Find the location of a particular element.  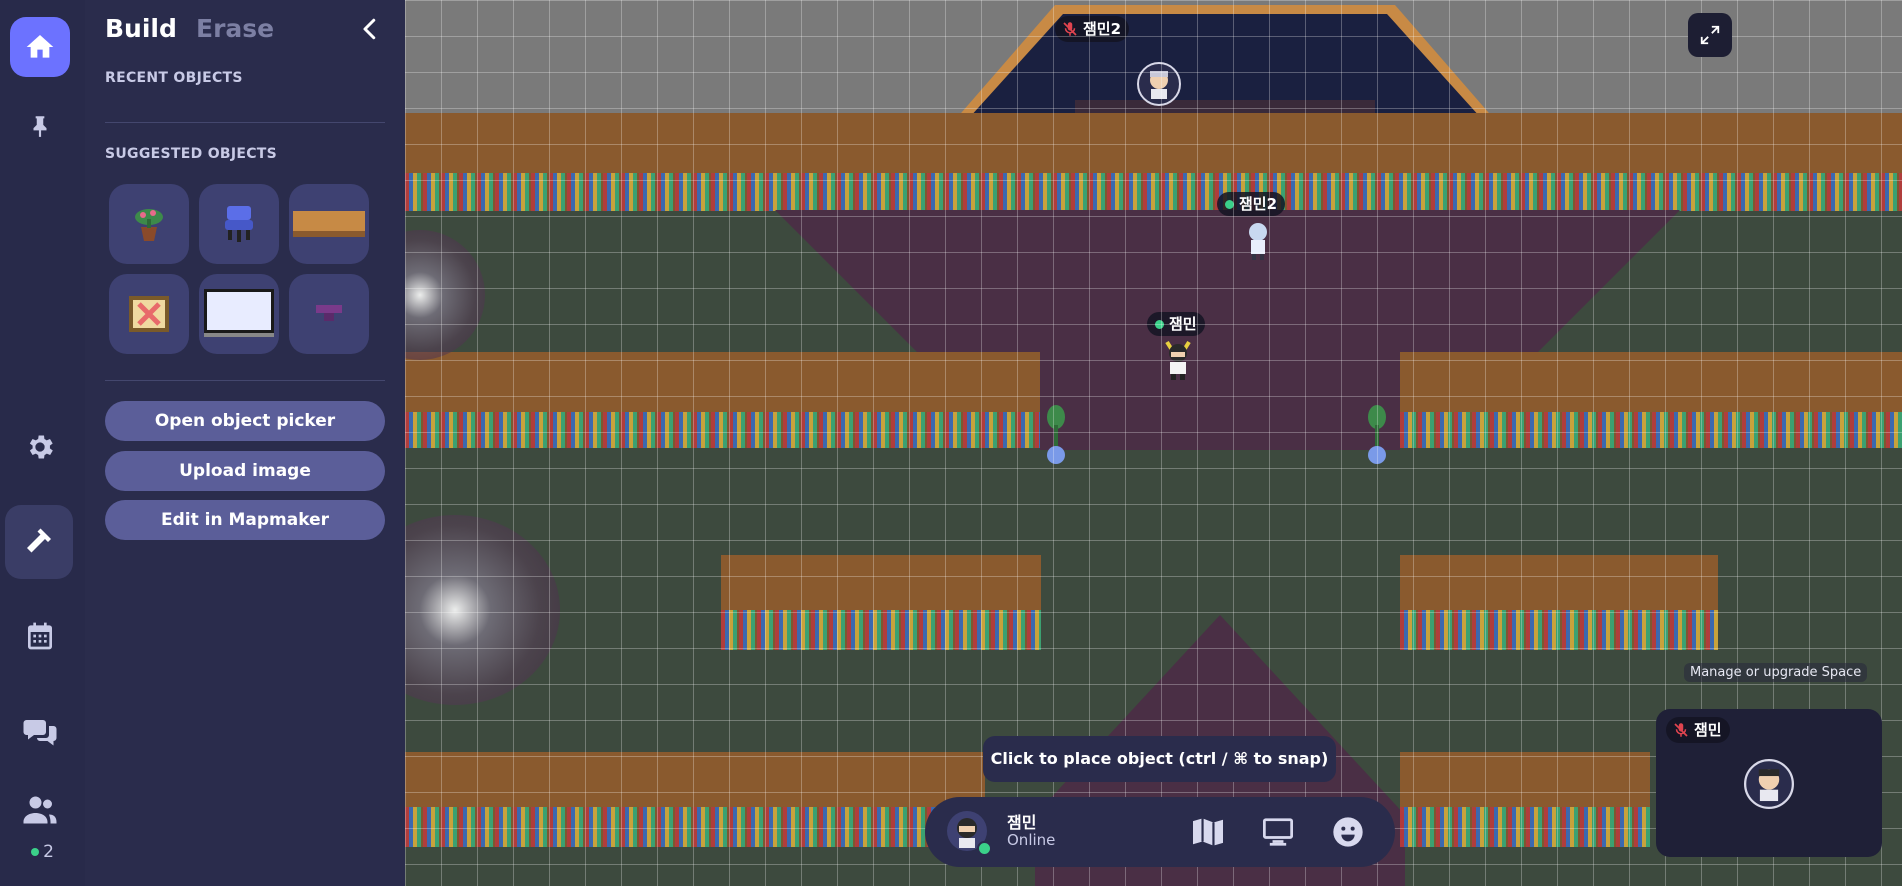

blue-chair-icon is located at coordinates (239, 224).